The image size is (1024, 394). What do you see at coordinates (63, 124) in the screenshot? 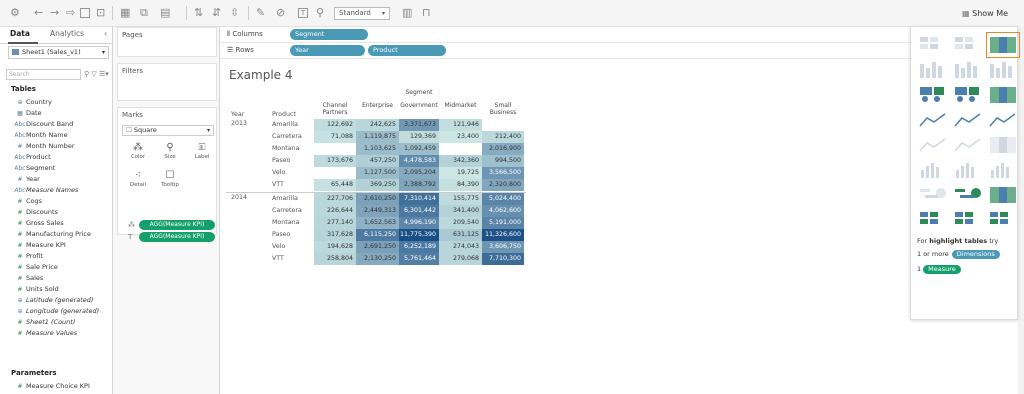
I see `field-item: AbcDiscount Band` at bounding box center [63, 124].